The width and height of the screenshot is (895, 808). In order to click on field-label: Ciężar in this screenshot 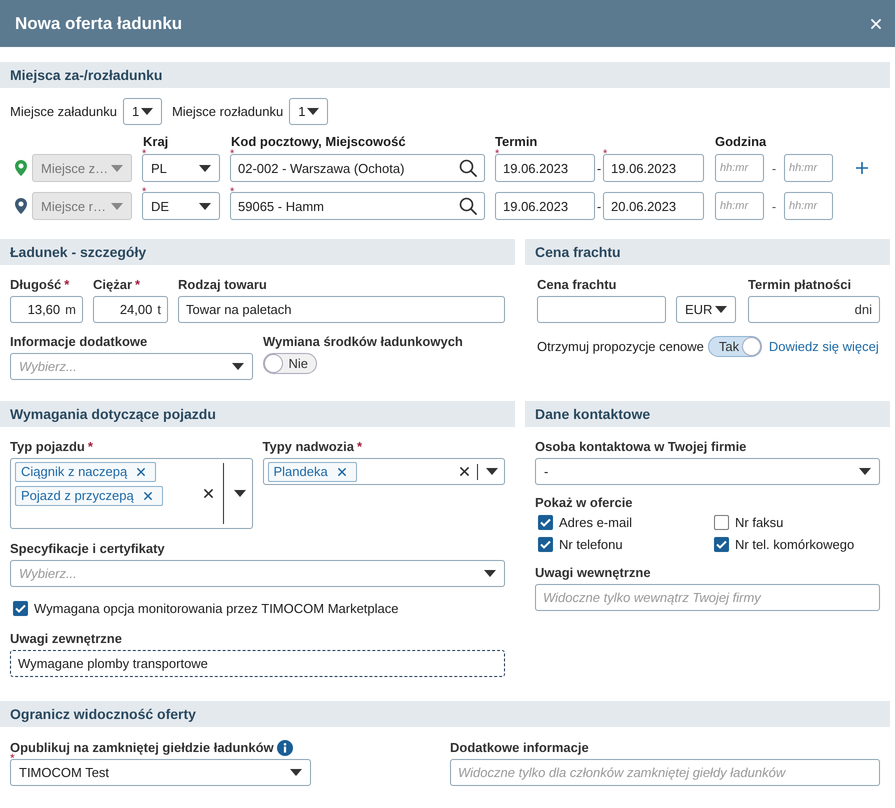, I will do `click(112, 284)`.